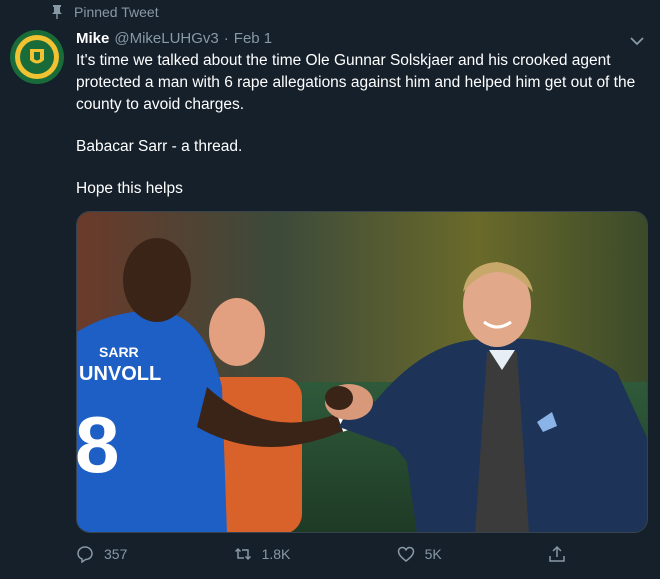  What do you see at coordinates (119, 352) in the screenshot?
I see `jersey-name: SARR` at bounding box center [119, 352].